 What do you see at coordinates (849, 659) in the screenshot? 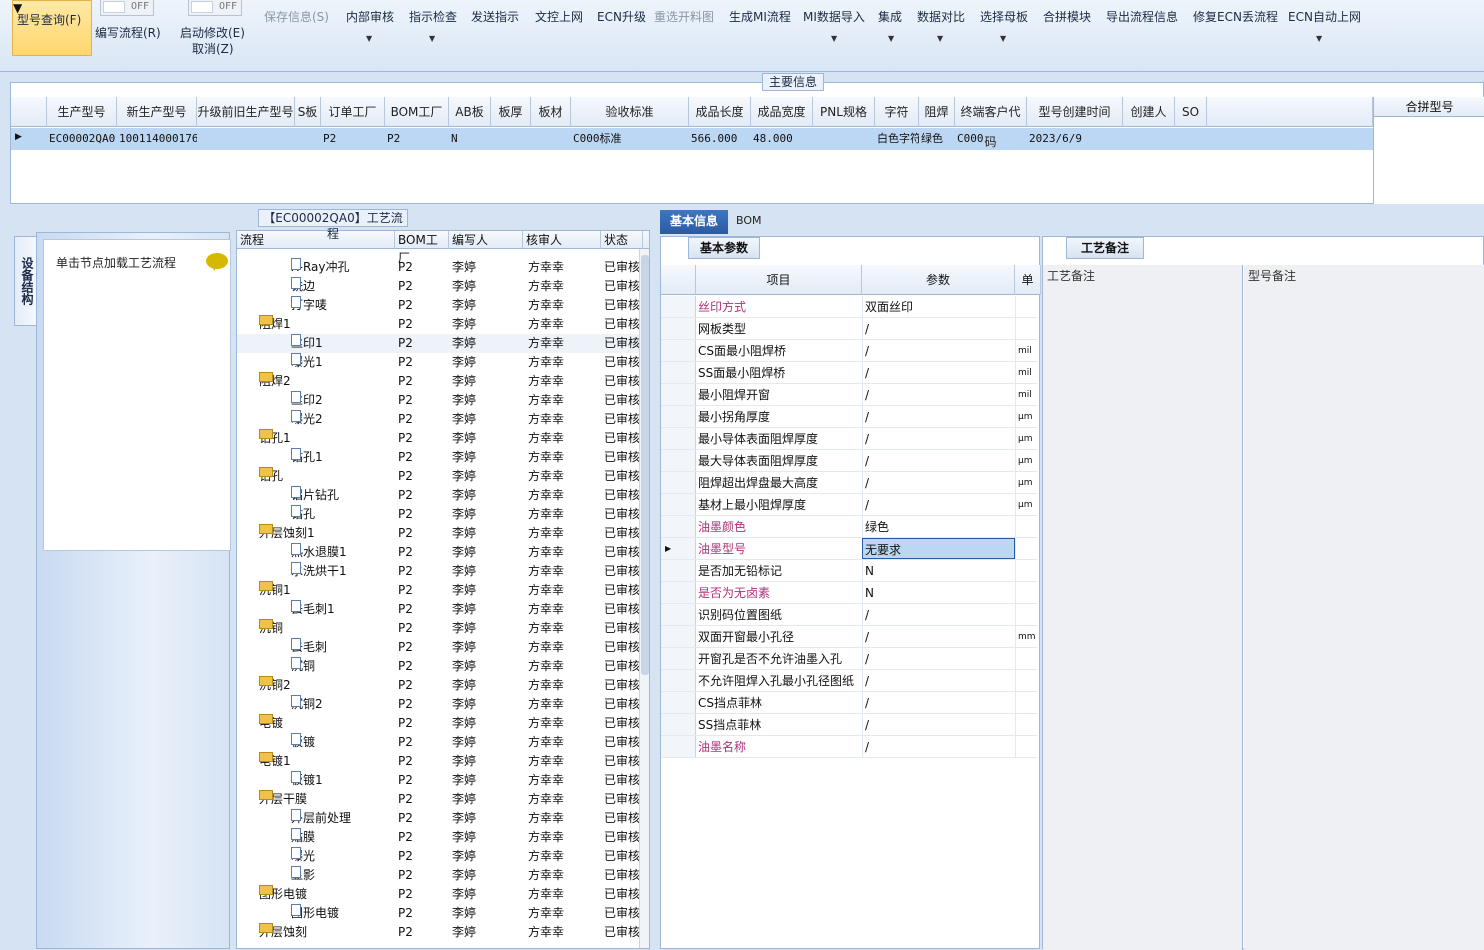
I see `param-row: 开窗孔是否不允许油墨入孔 /` at bounding box center [849, 659].